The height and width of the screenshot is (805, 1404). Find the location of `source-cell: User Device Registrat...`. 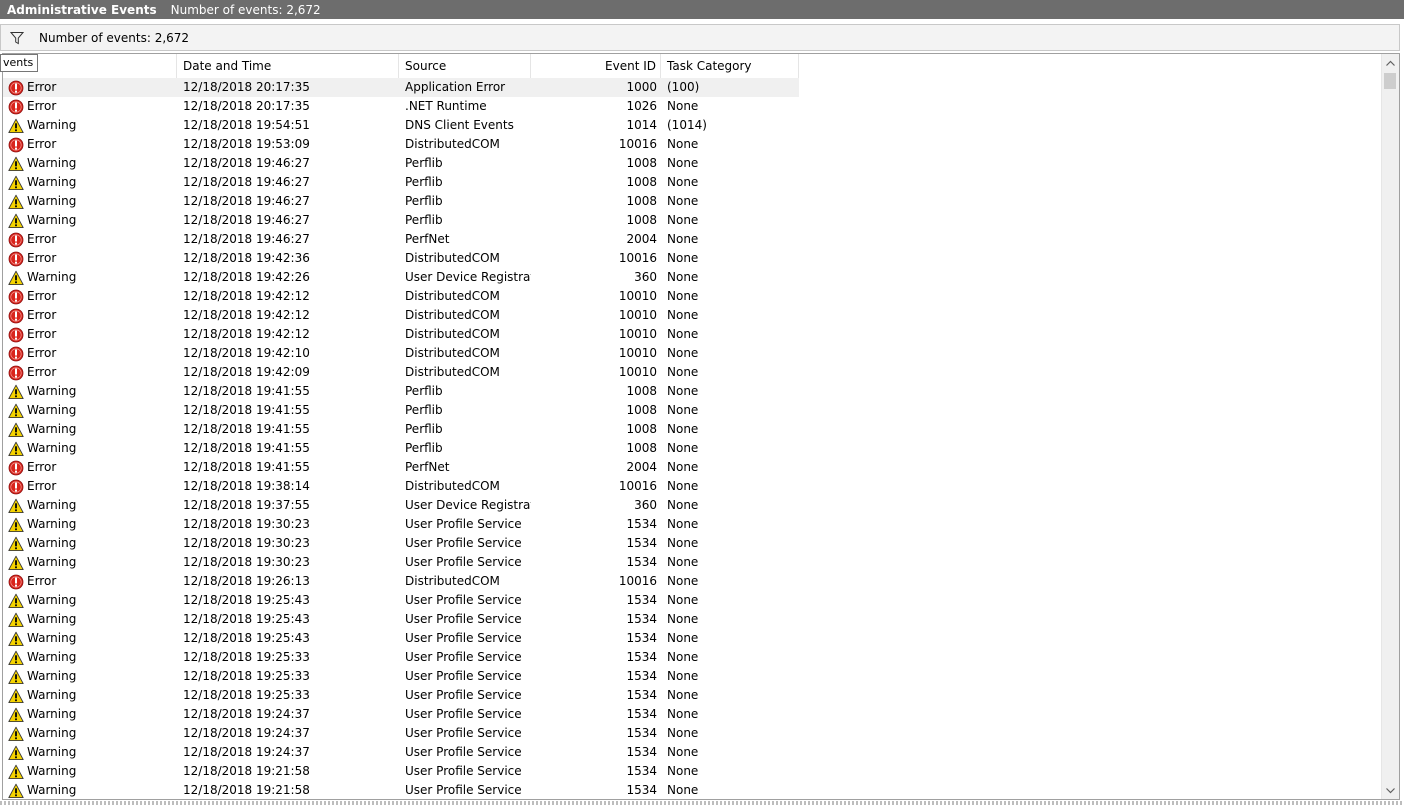

source-cell: User Device Registrat... is located at coordinates (468, 277).